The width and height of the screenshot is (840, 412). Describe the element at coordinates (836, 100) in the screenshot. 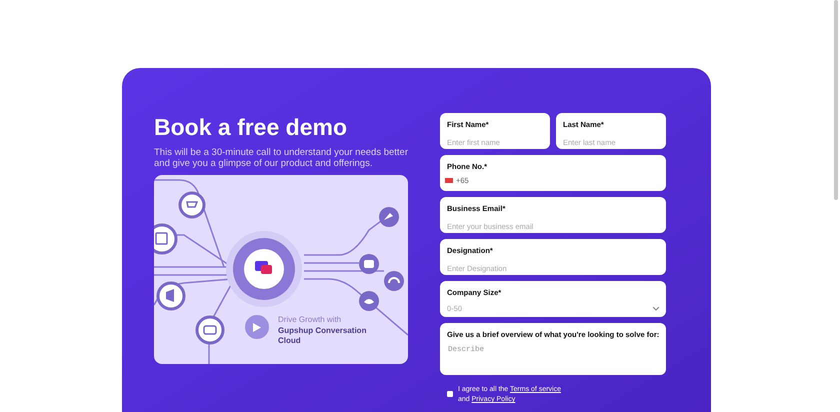

I see `scrollbar` at that location.